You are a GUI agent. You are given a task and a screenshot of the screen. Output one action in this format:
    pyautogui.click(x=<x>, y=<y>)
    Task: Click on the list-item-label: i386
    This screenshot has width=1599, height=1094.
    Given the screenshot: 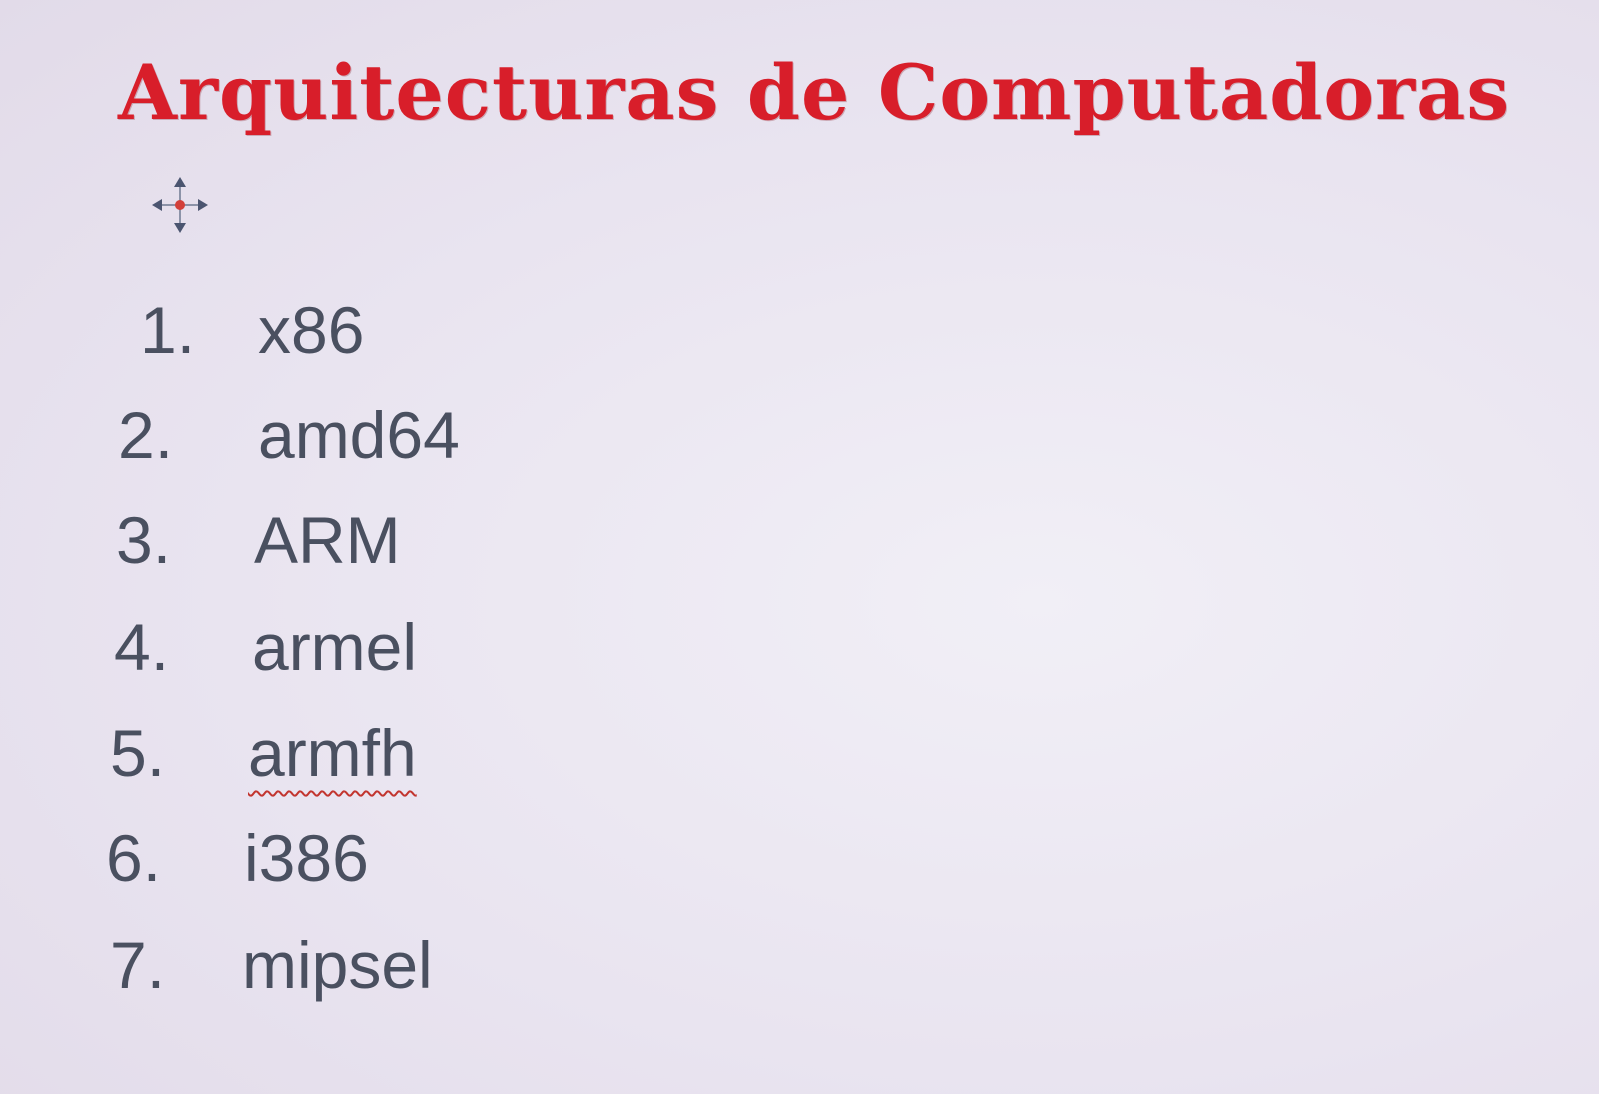 What is the action you would take?
    pyautogui.click(x=306, y=858)
    